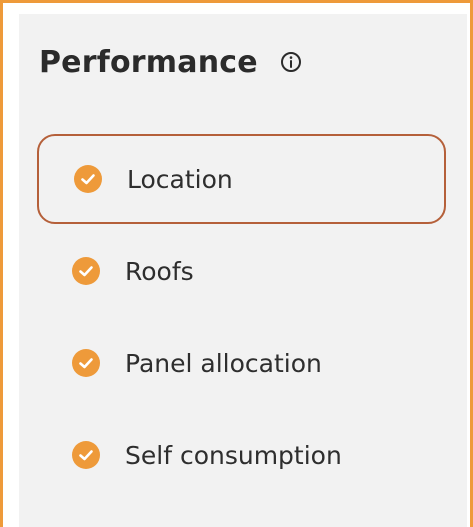 This screenshot has width=473, height=527. I want to click on info-circle-icon, so click(291, 62).